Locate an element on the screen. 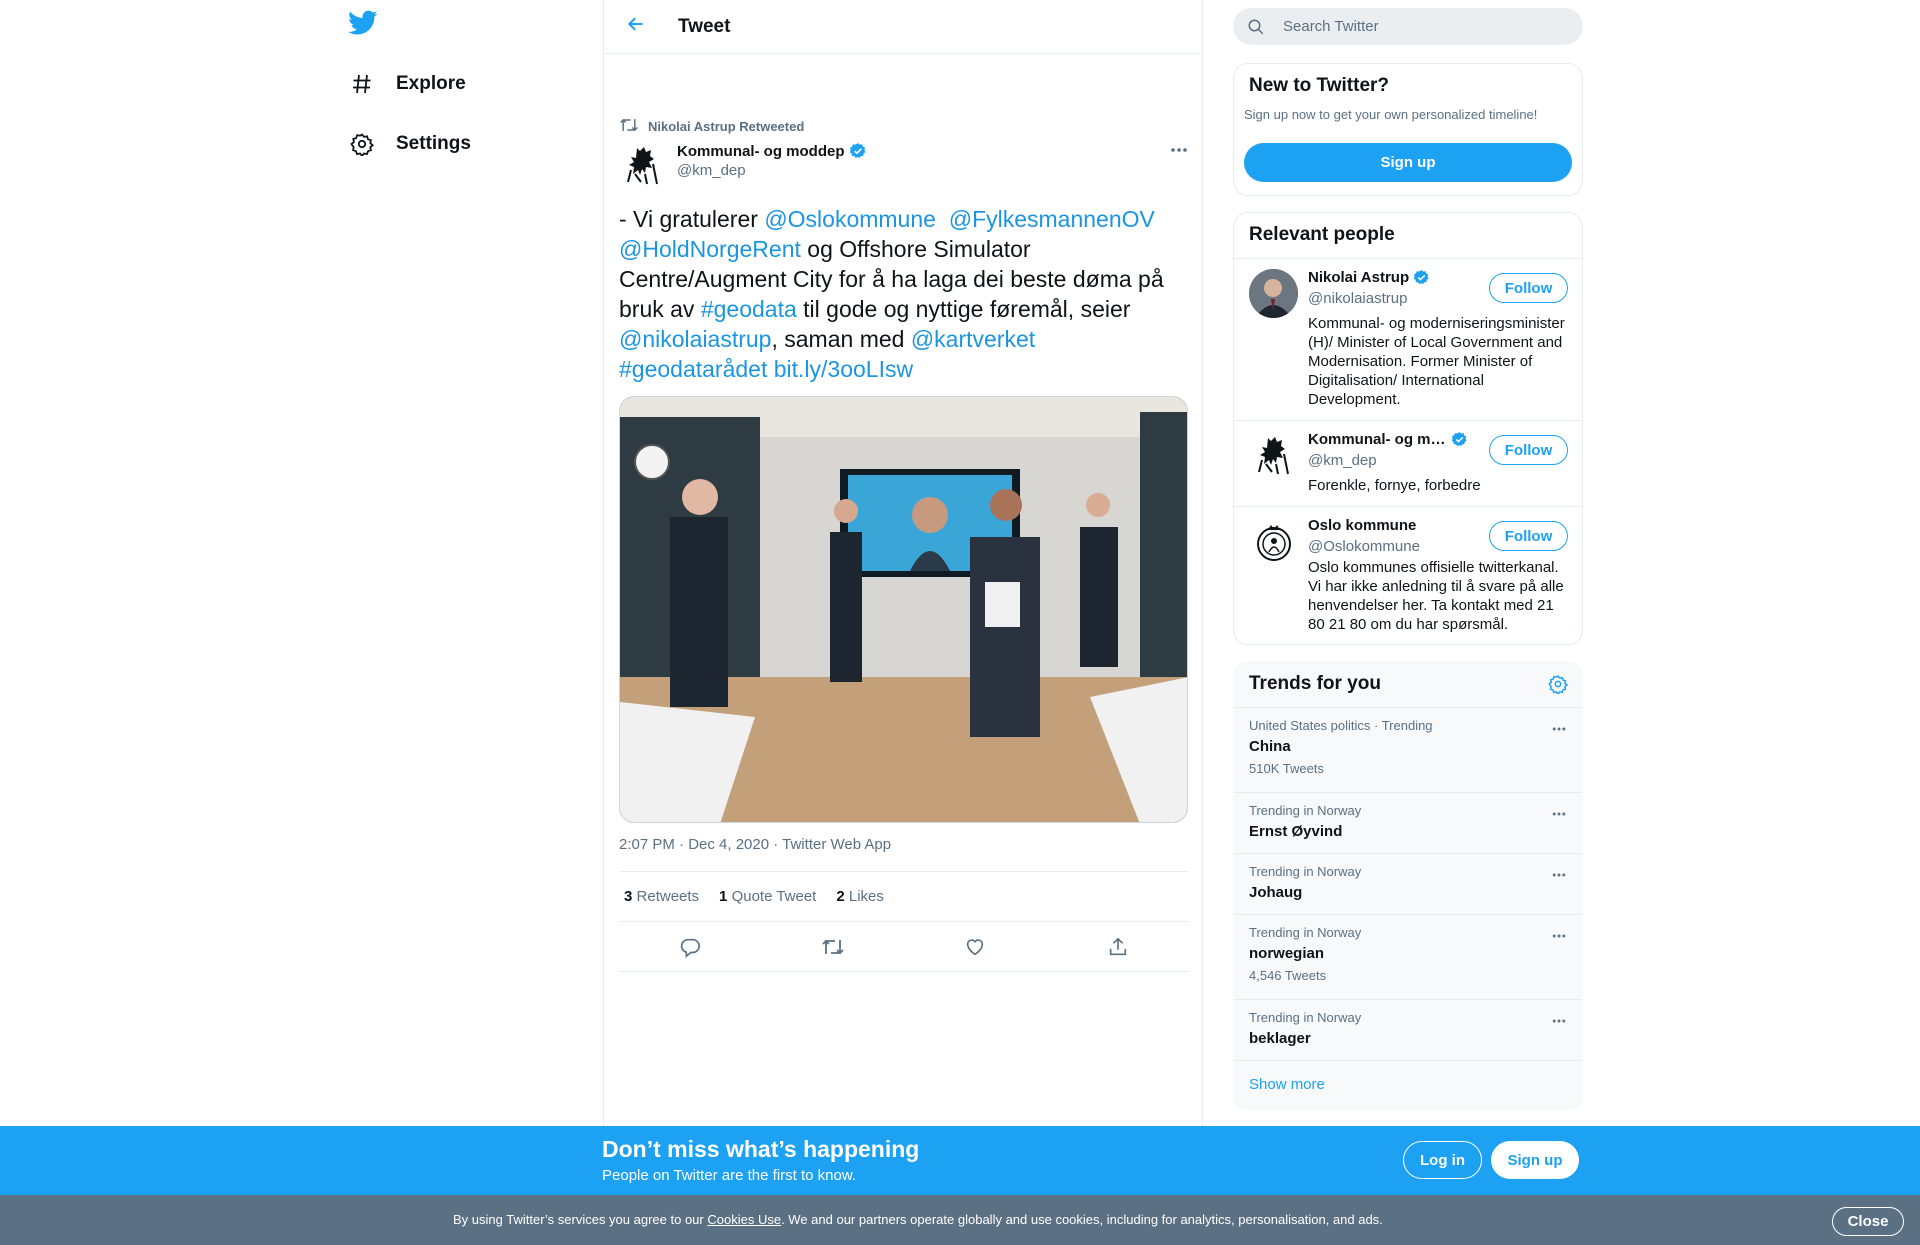 The height and width of the screenshot is (1245, 1920). retweet-icon is located at coordinates (833, 947).